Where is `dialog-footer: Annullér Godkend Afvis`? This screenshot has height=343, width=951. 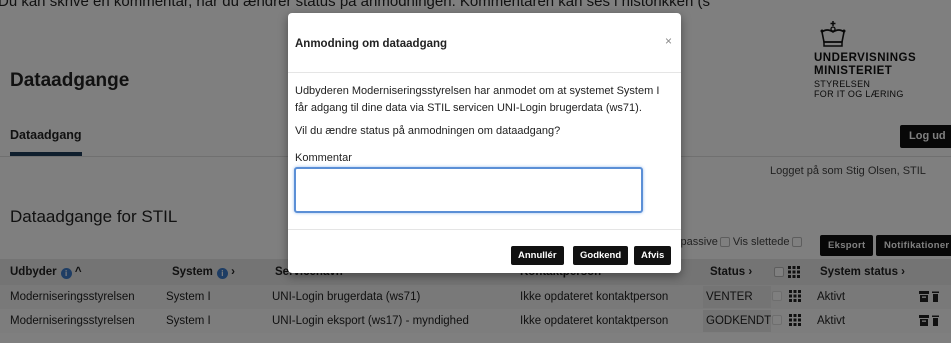
dialog-footer: Annullér Godkend Afvis is located at coordinates (484, 251).